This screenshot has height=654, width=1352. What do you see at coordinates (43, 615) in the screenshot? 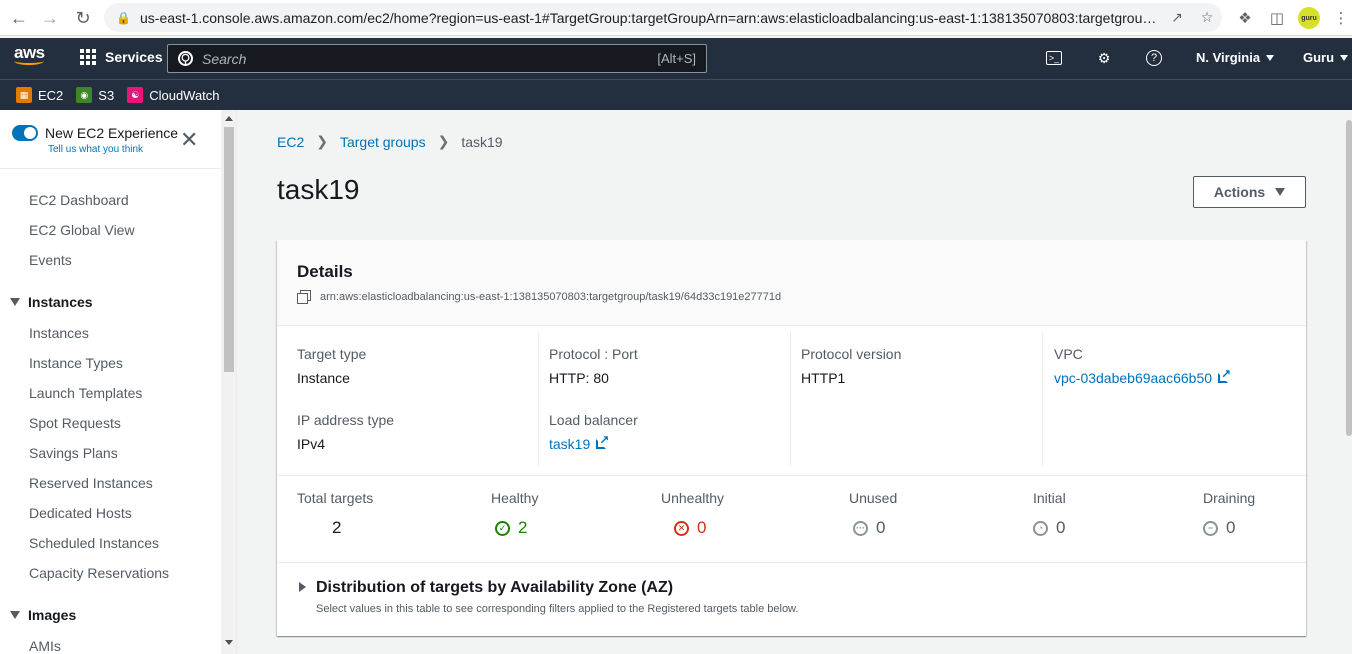
I see `sidebar-section-images: Images` at bounding box center [43, 615].